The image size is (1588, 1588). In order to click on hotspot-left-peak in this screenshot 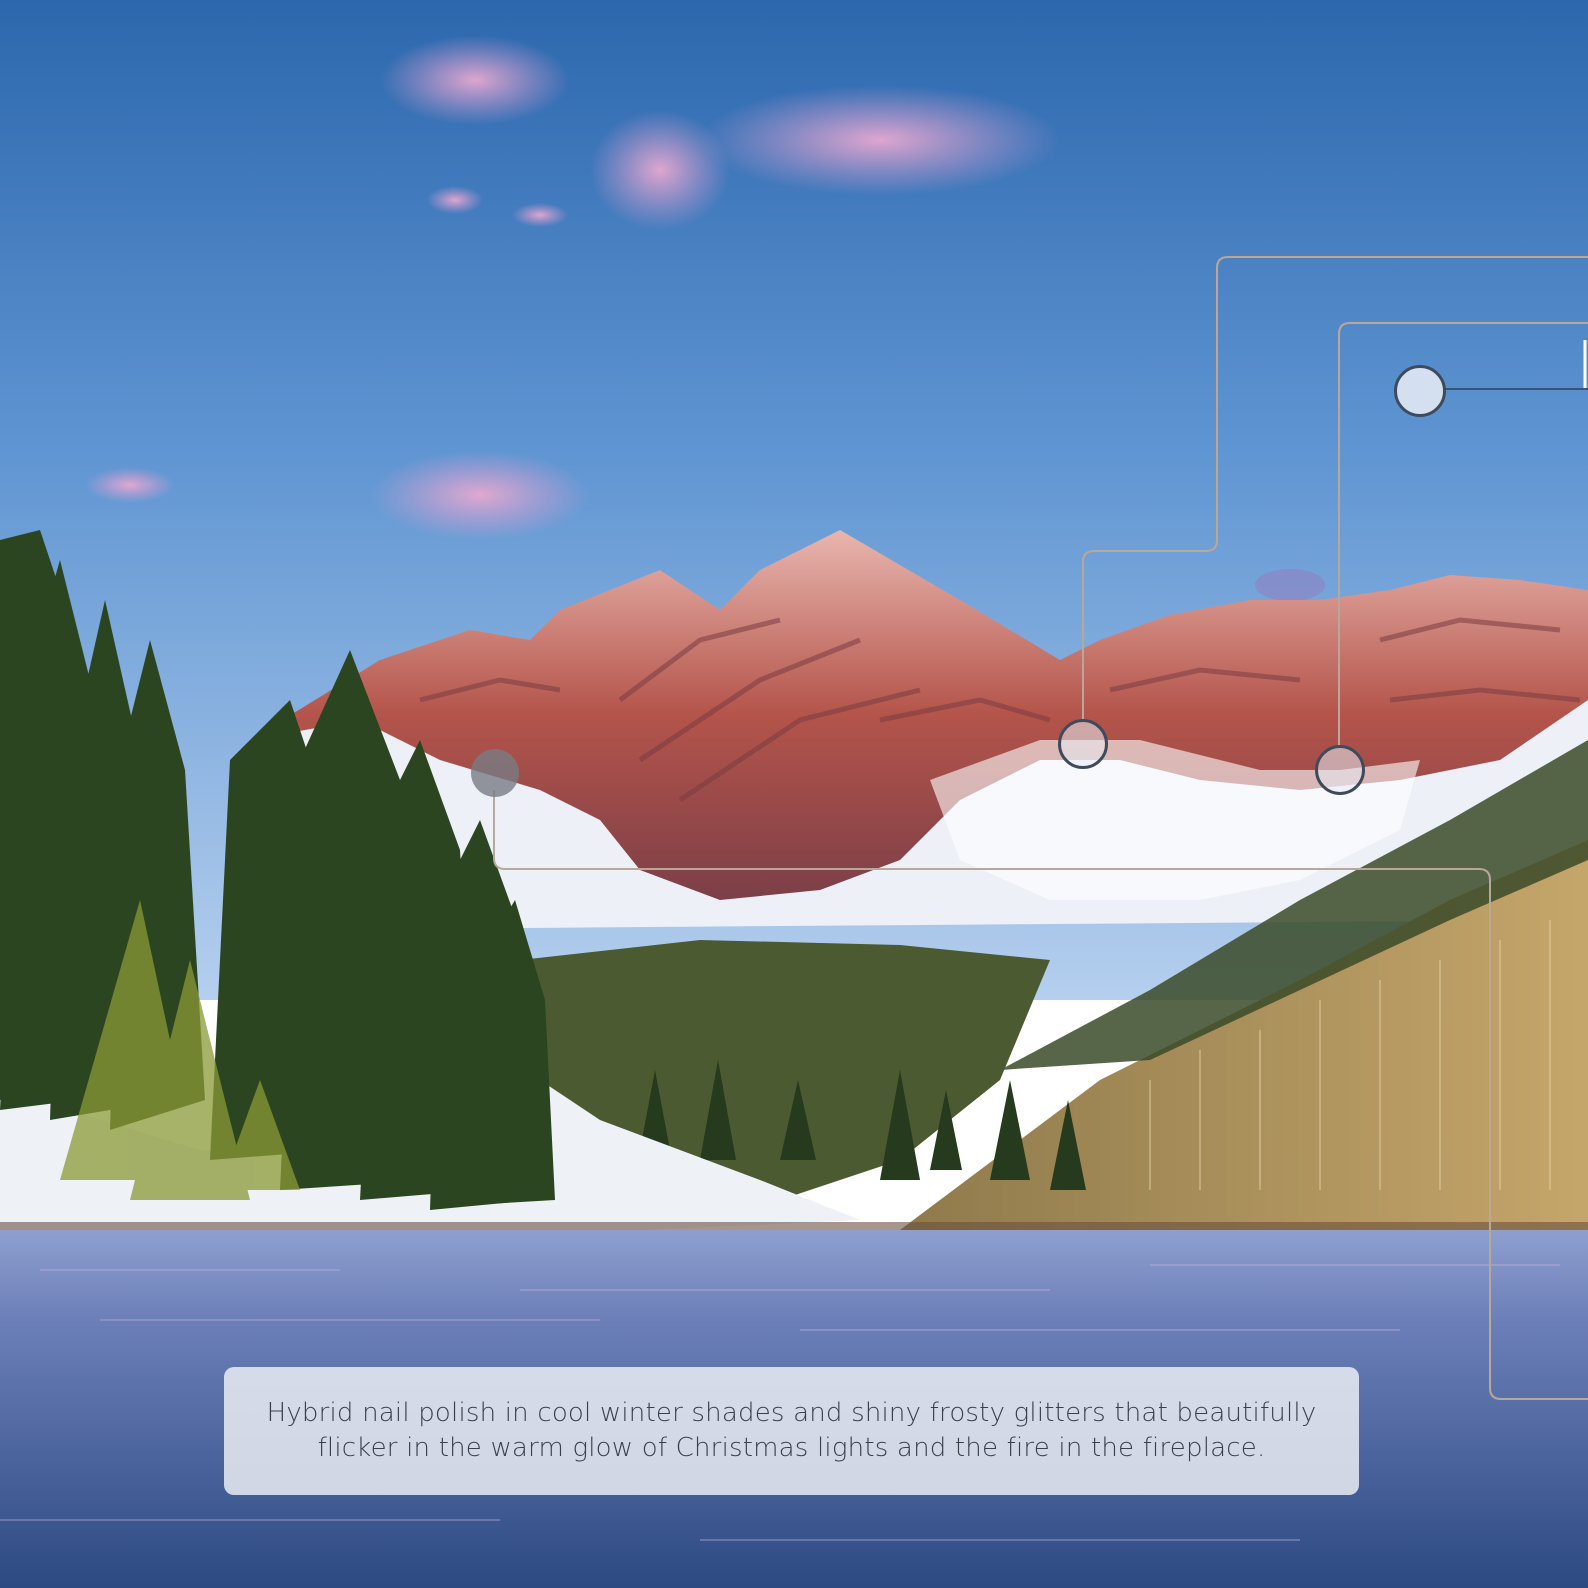, I will do `click(495, 773)`.